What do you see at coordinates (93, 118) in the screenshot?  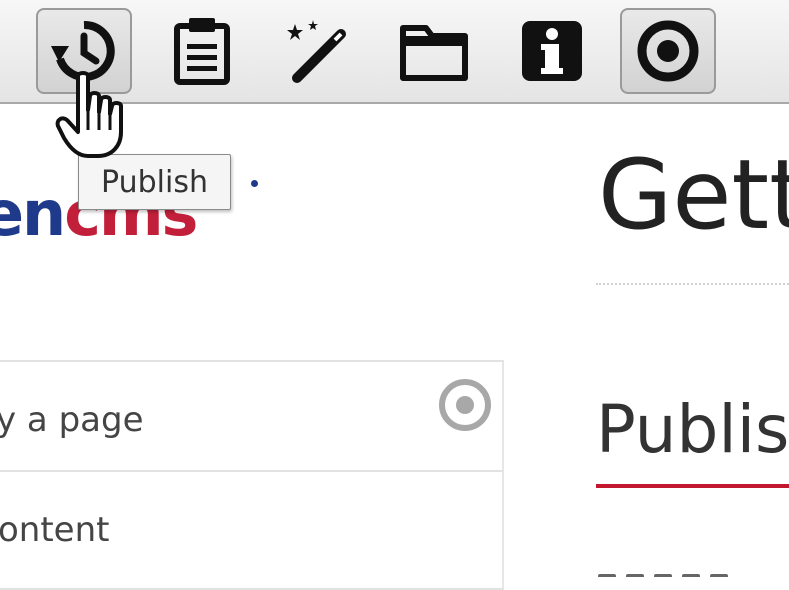 I see `hand-cursor-icon` at bounding box center [93, 118].